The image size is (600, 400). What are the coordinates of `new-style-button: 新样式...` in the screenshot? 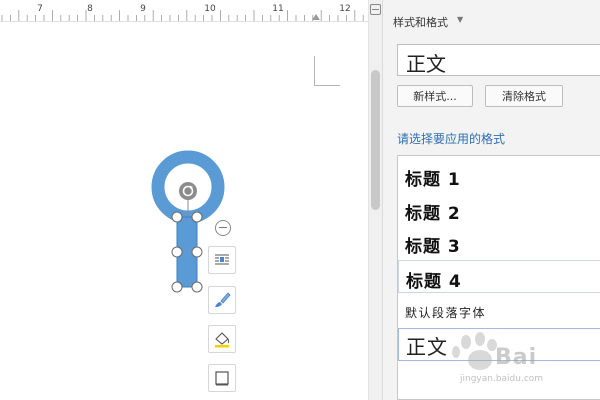 It's located at (435, 96).